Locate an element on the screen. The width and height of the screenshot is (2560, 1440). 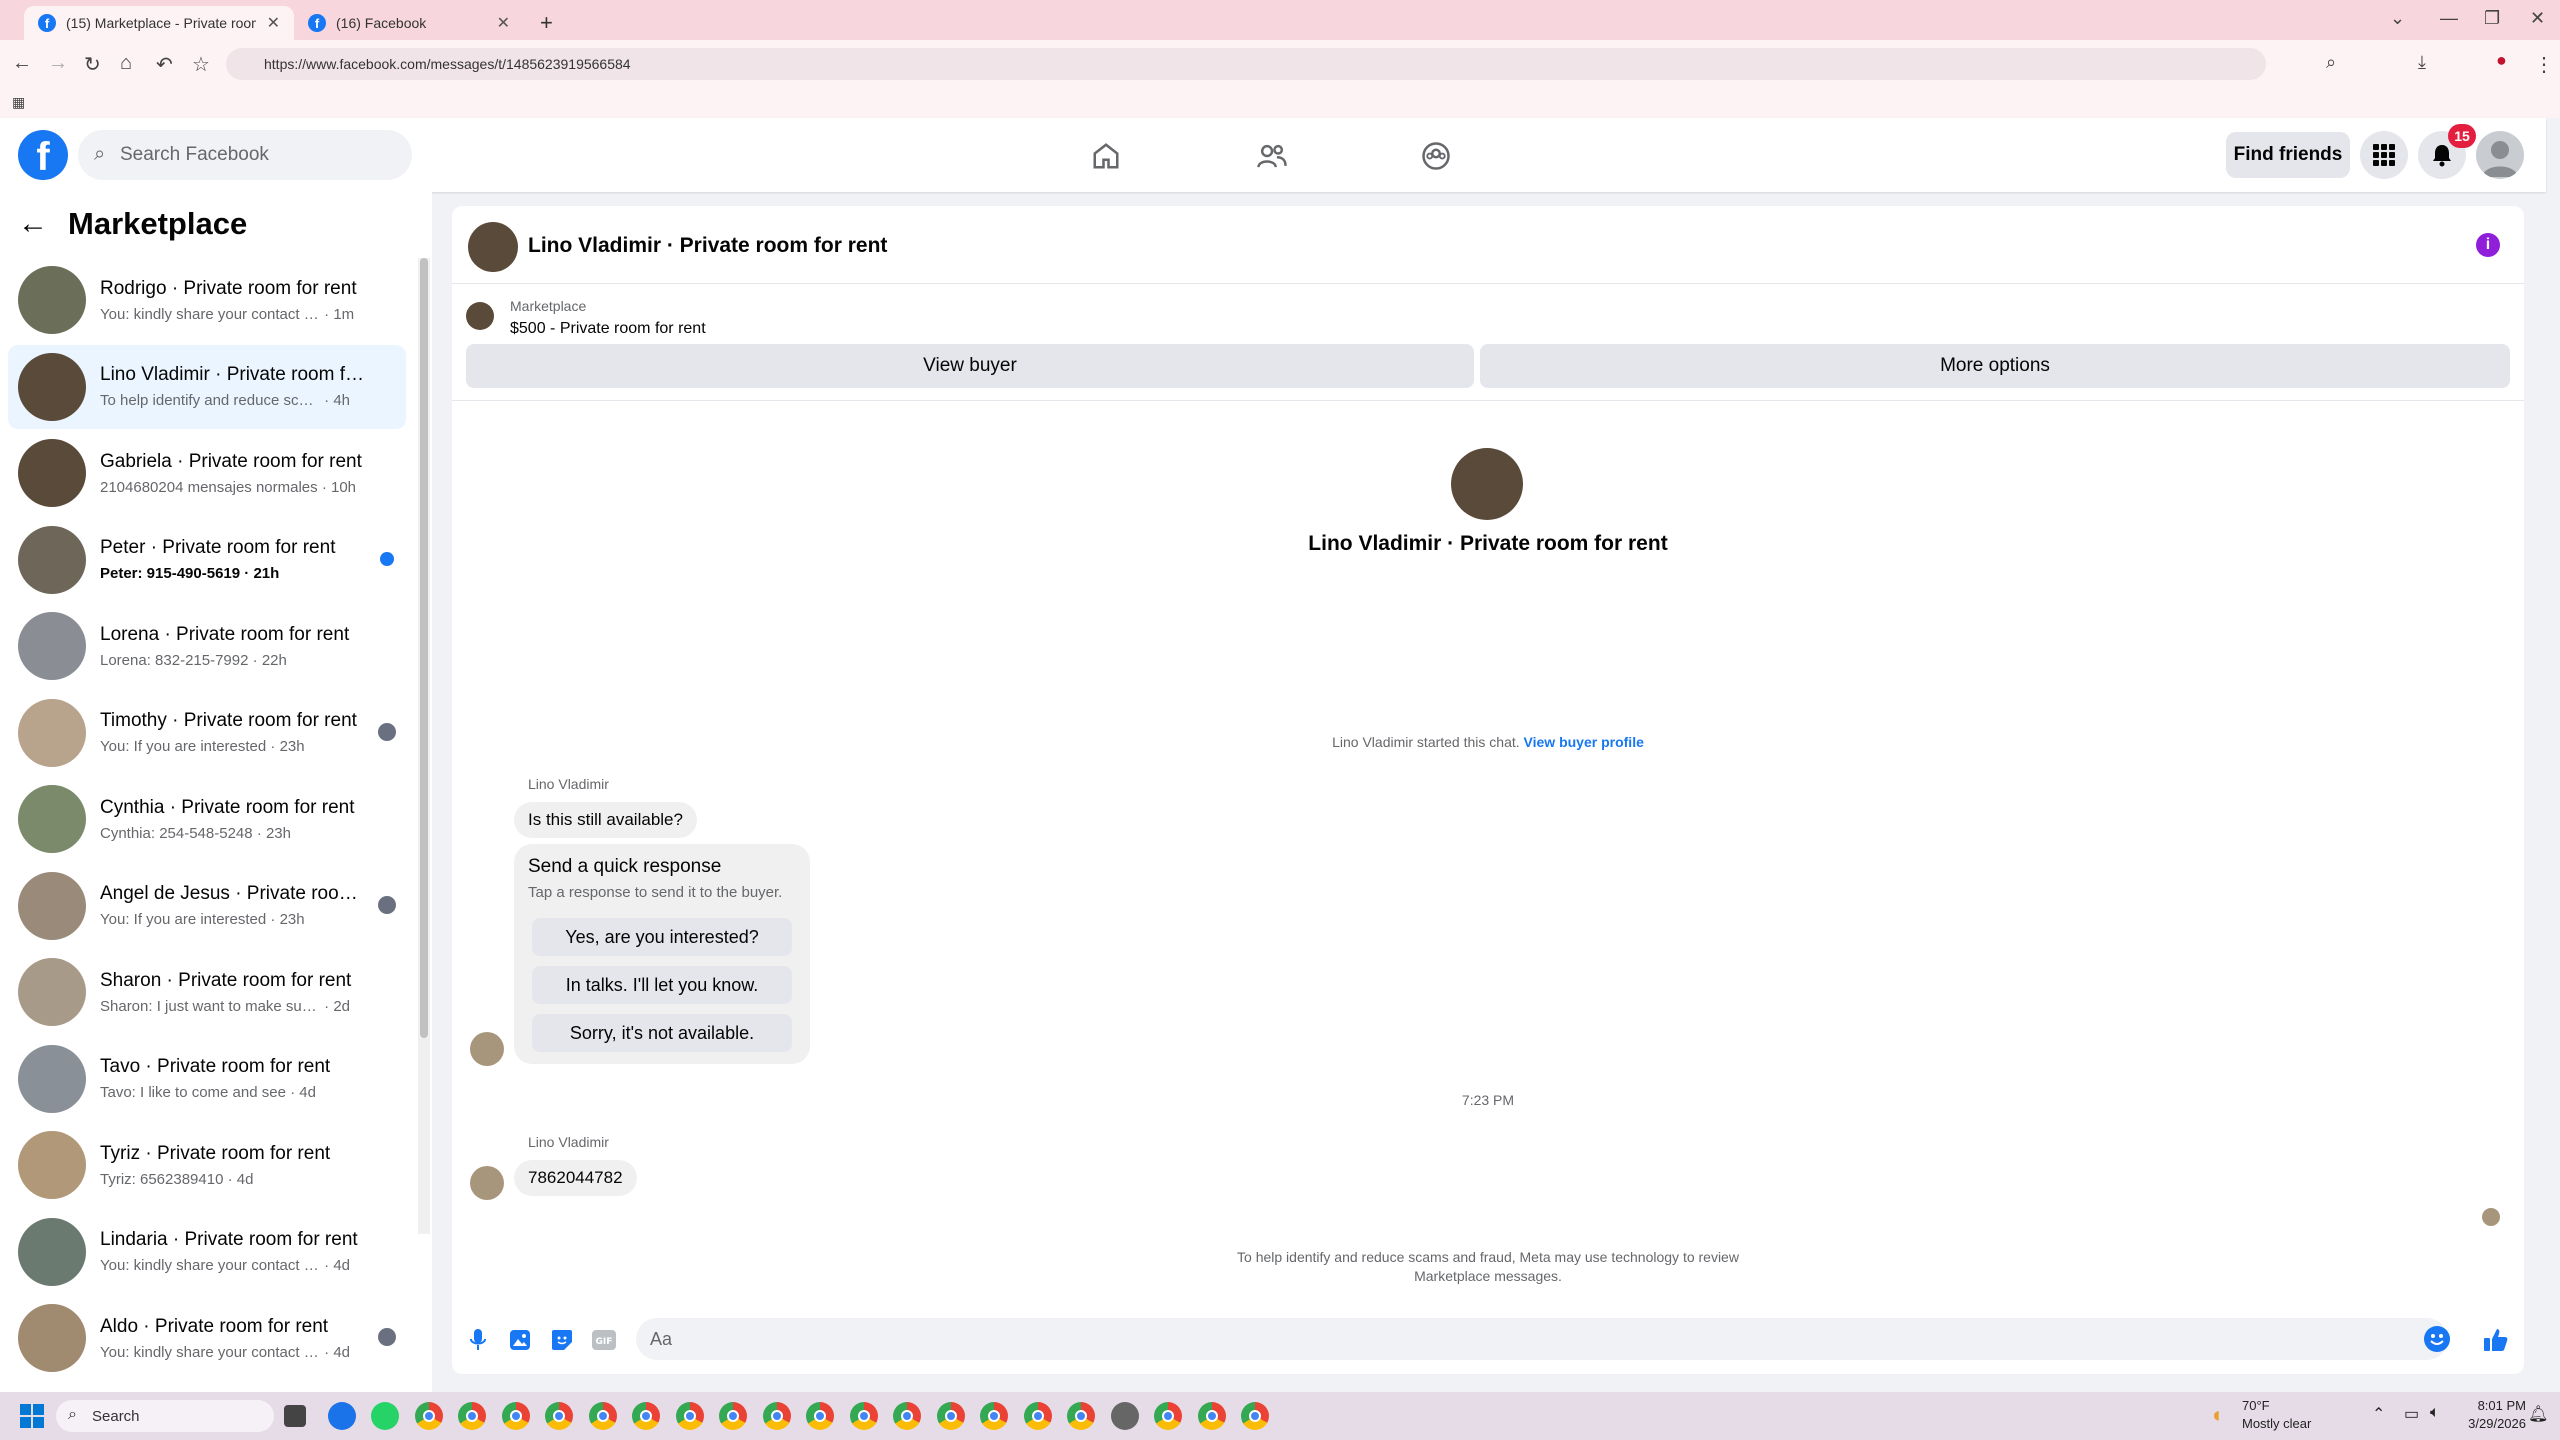
home-icon is located at coordinates (1106, 156).